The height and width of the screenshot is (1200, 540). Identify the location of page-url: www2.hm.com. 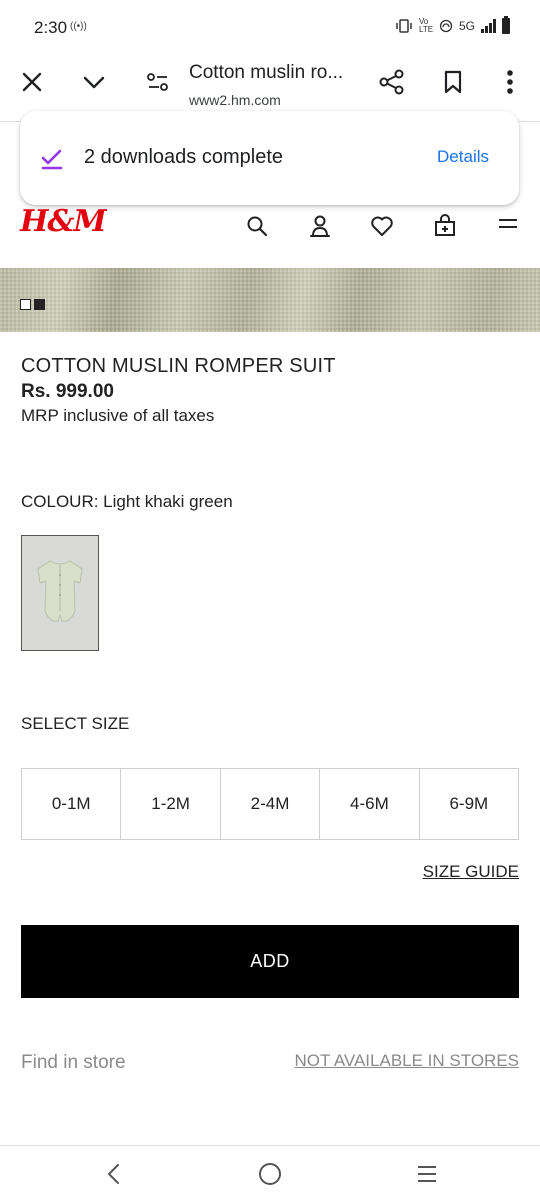
(235, 100).